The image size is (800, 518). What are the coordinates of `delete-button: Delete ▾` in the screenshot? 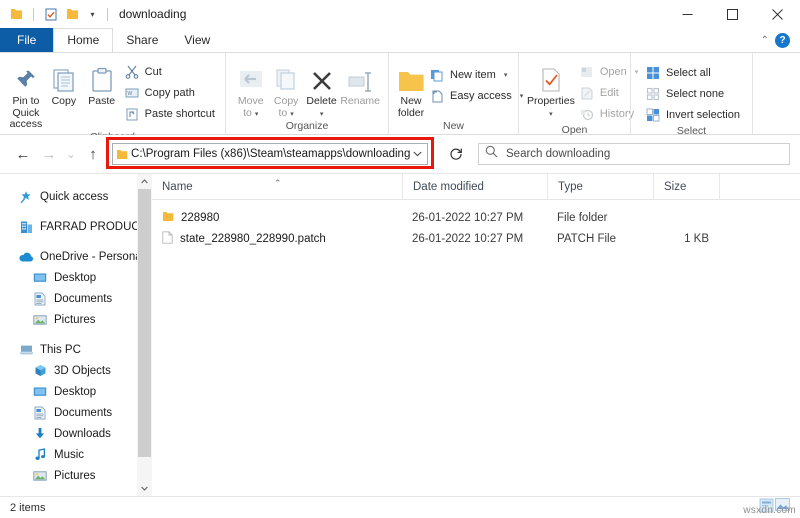 It's located at (321, 88).